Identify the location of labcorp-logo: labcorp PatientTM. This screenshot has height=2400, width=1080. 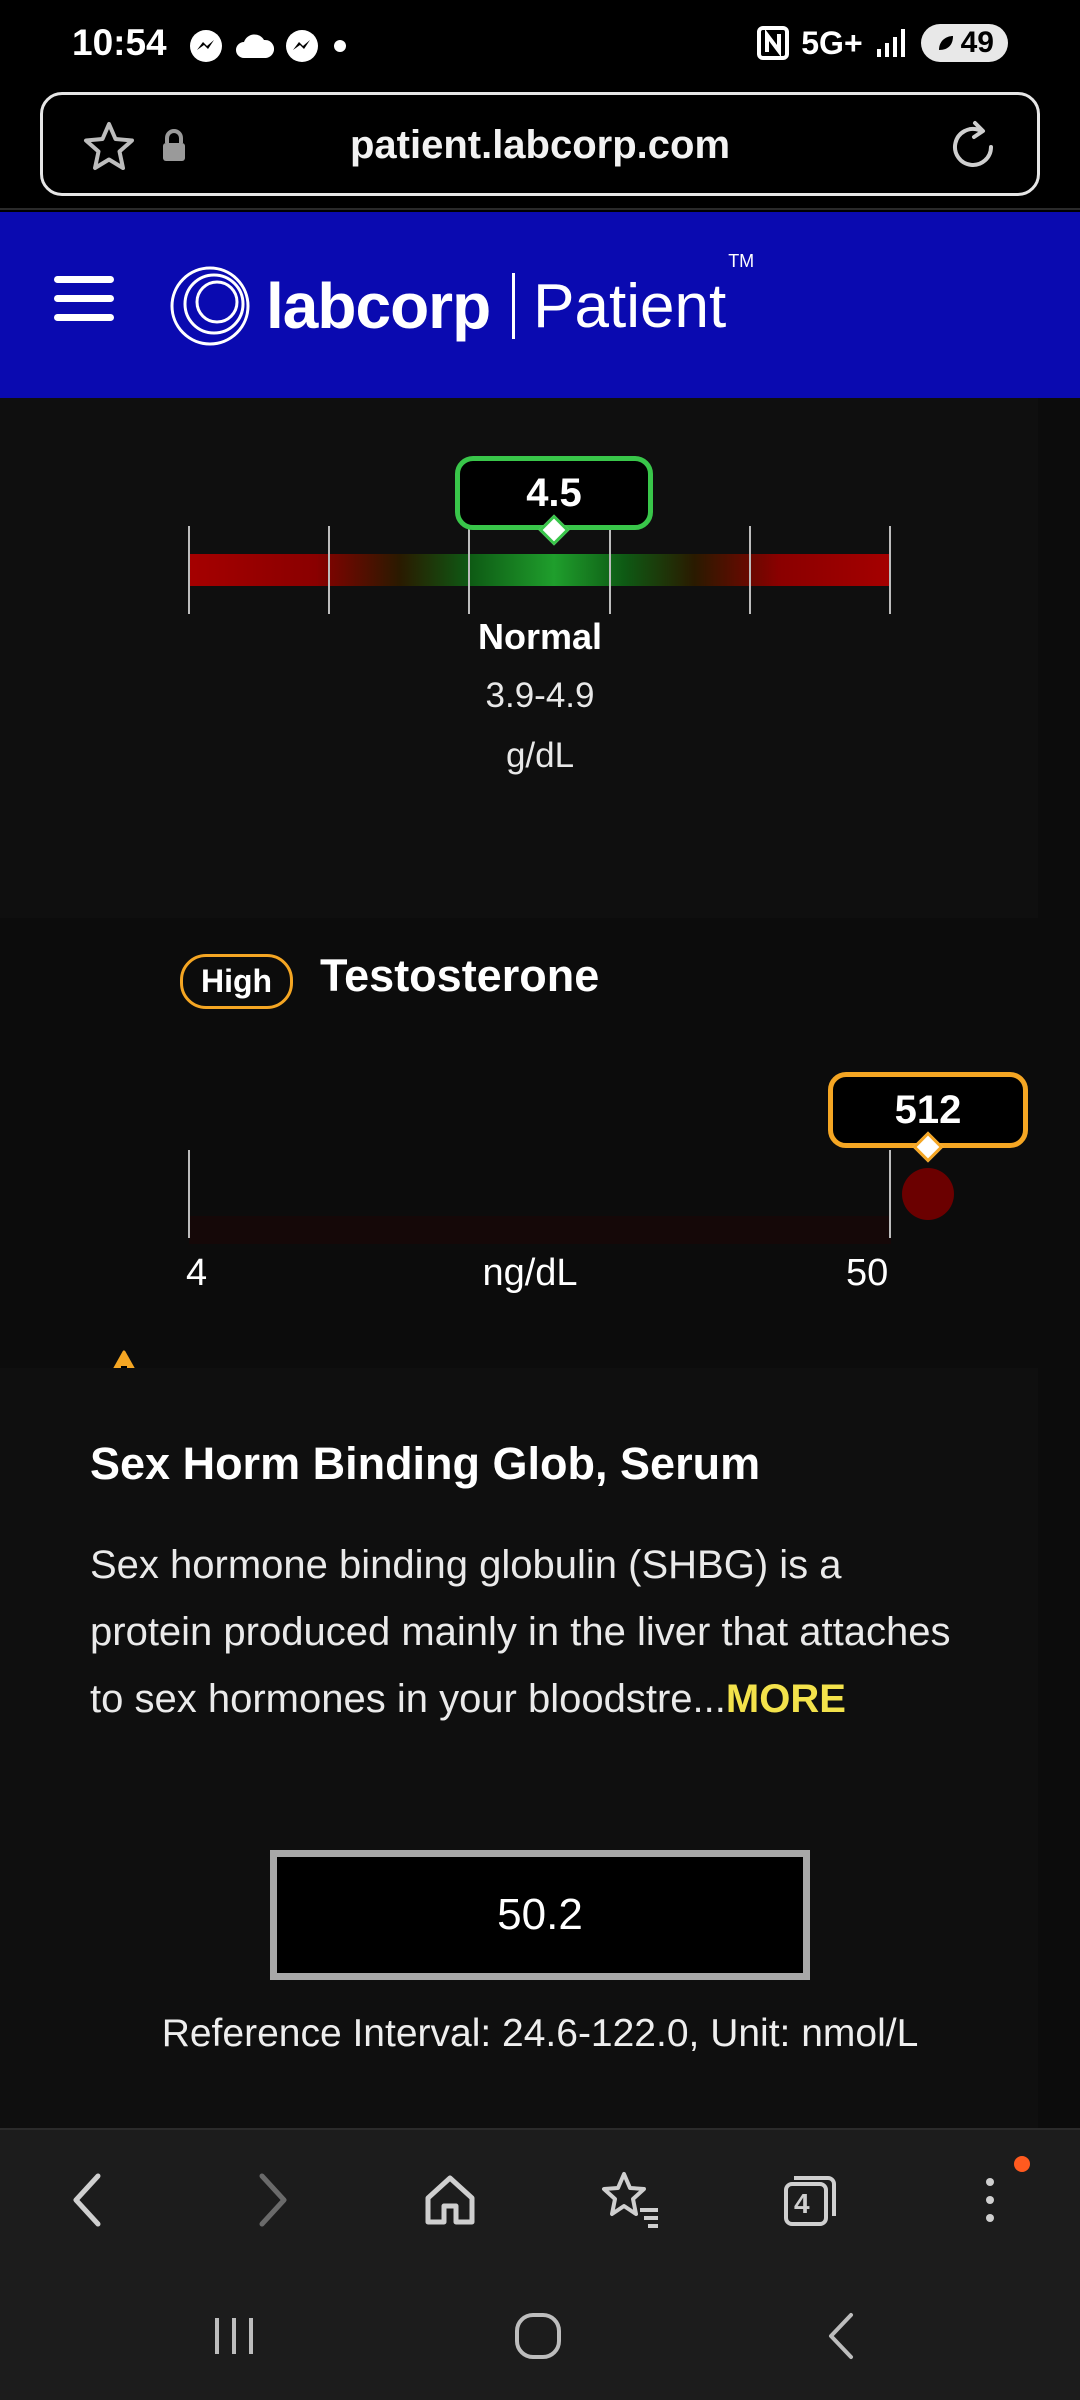
(461, 299).